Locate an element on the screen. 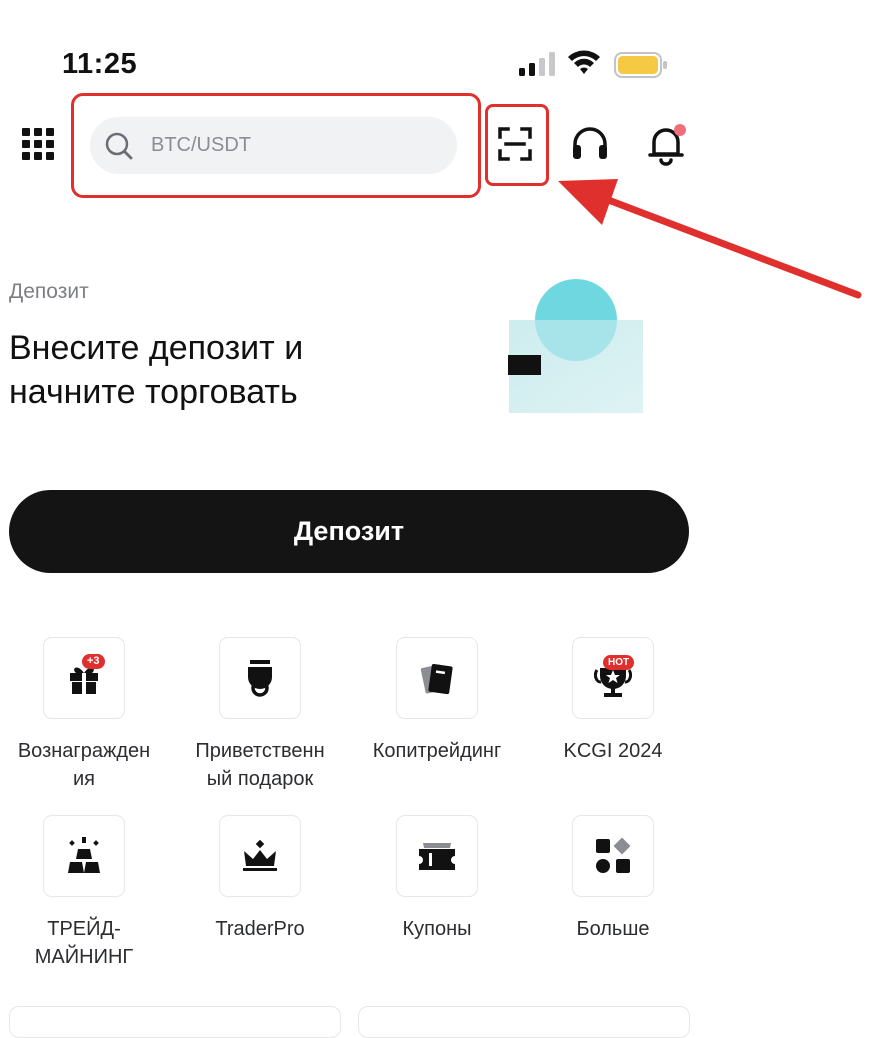  tile-coupons: Купоны is located at coordinates (437, 879).